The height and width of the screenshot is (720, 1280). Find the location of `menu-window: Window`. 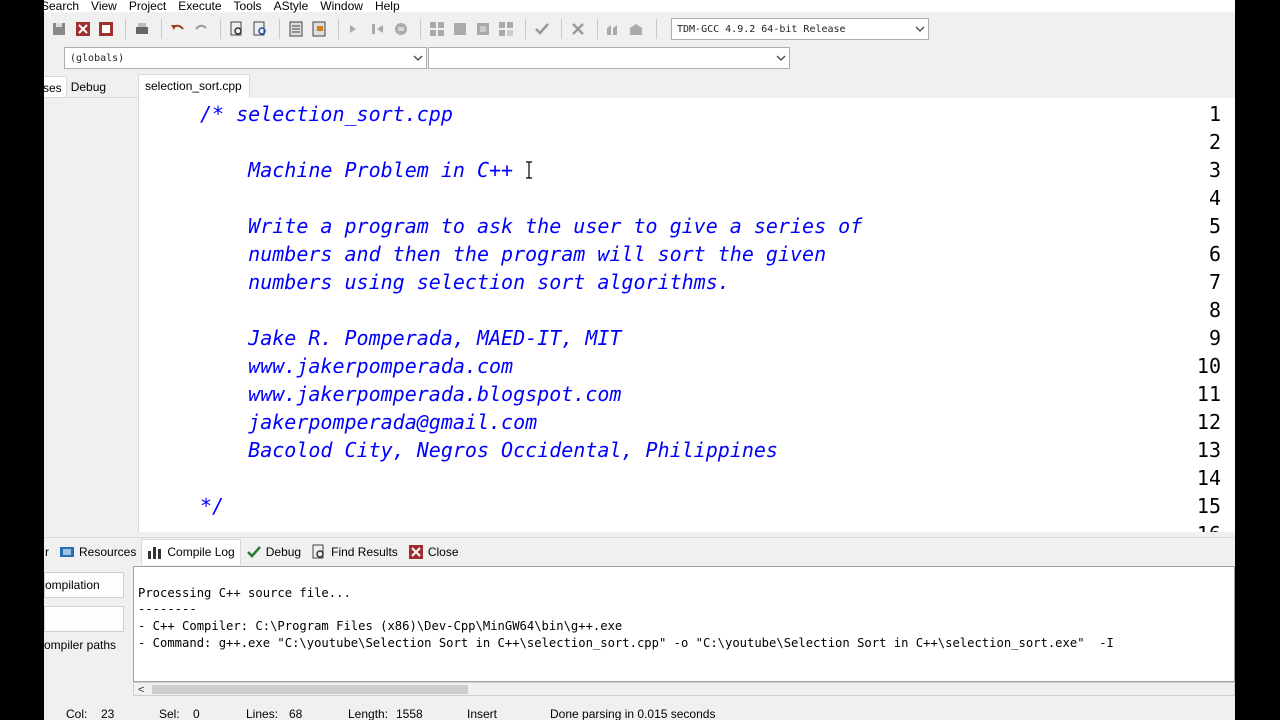

menu-window: Window is located at coordinates (341, 6).